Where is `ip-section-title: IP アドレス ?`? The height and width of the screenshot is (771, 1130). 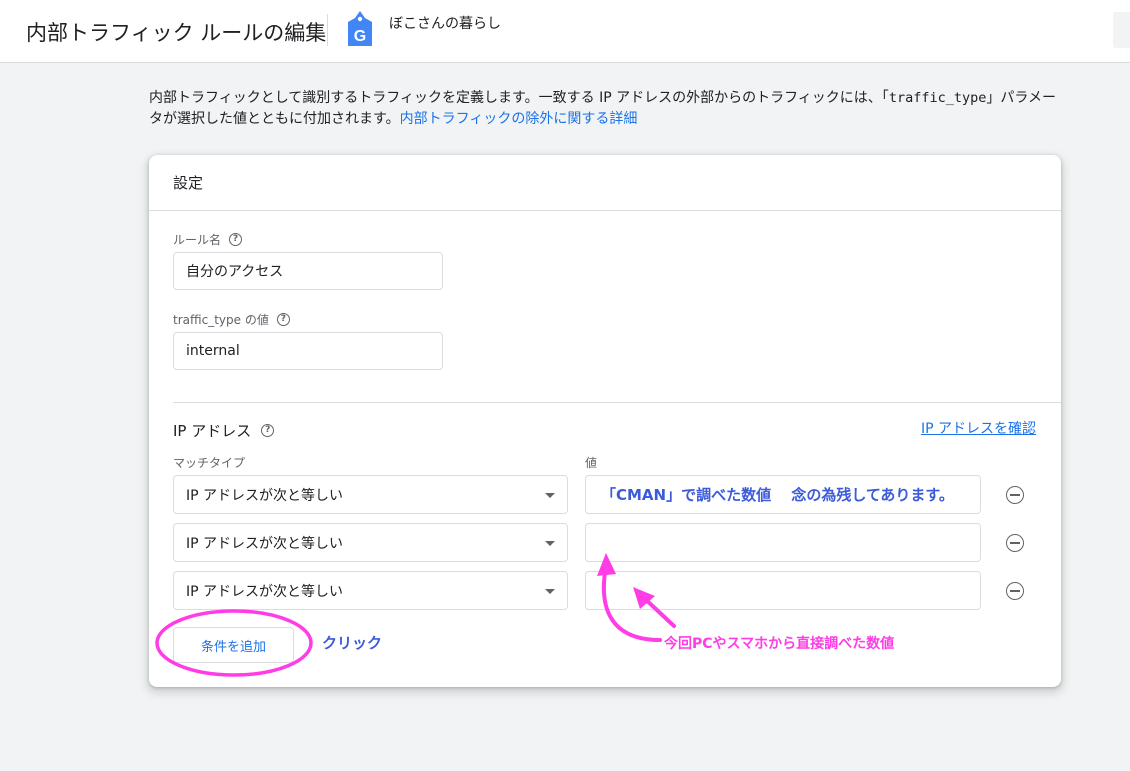
ip-section-title: IP アドレス ? is located at coordinates (224, 430).